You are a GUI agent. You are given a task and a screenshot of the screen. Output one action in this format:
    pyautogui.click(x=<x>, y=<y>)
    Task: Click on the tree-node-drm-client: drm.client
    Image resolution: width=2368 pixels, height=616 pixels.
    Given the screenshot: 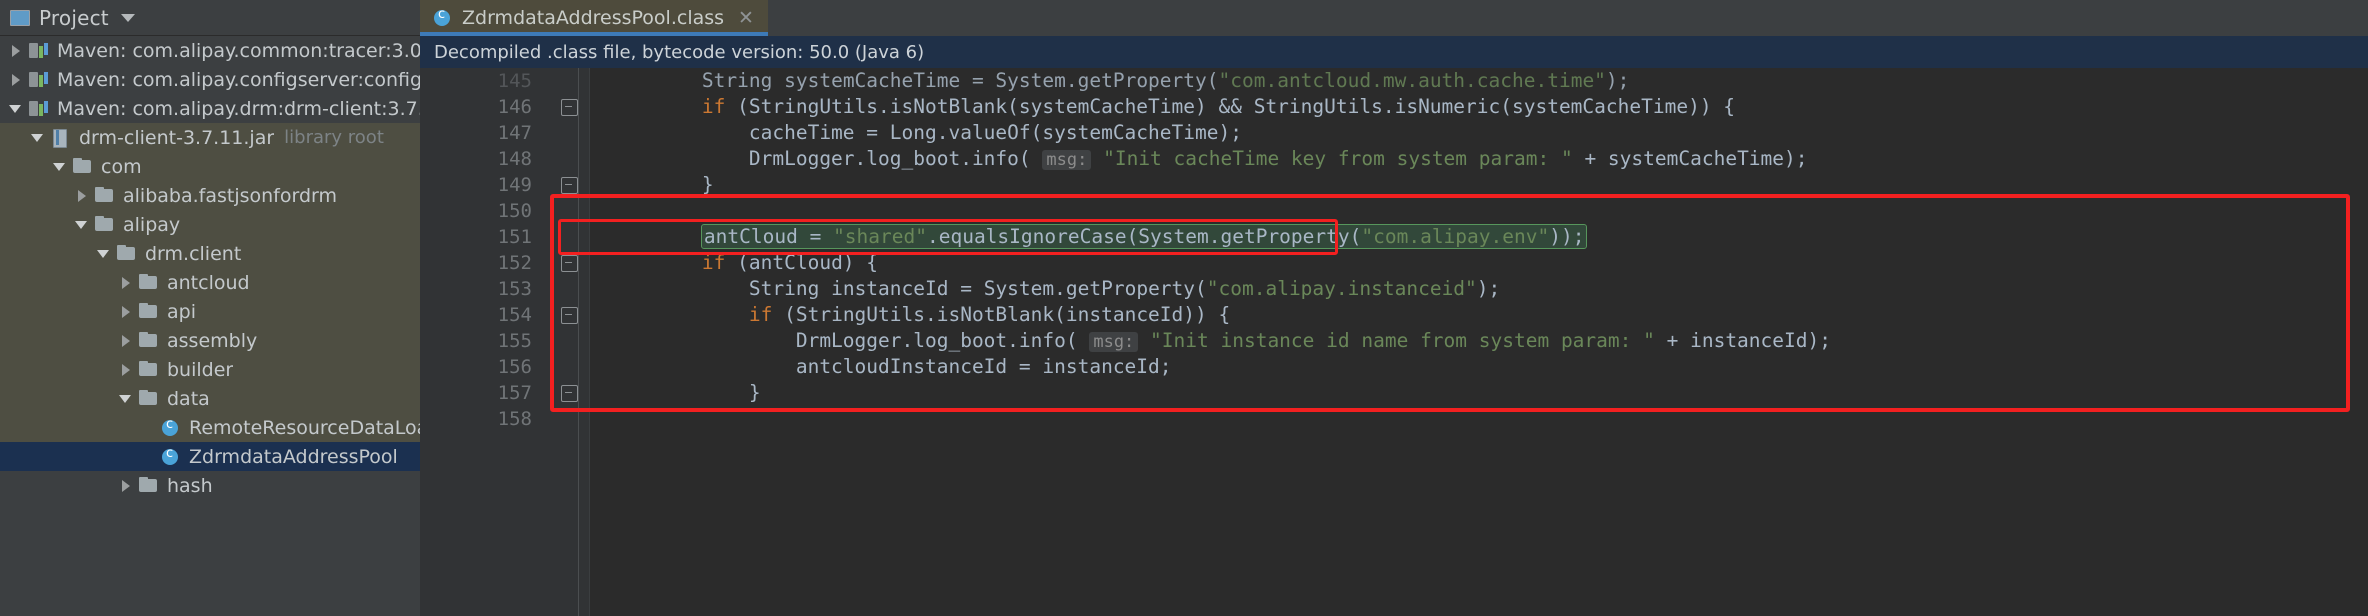 What is the action you would take?
    pyautogui.click(x=210, y=253)
    